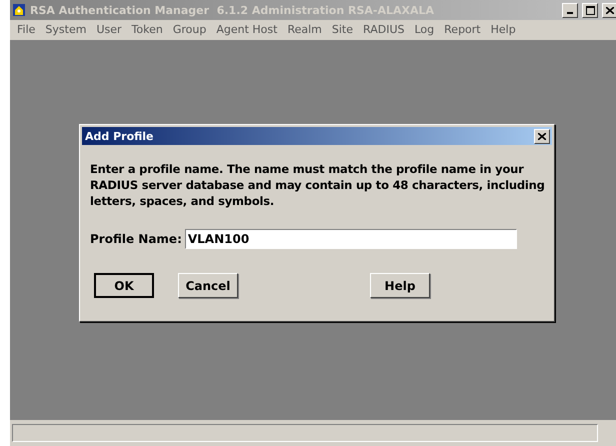  I want to click on dialog-button: Cancel, so click(208, 285).